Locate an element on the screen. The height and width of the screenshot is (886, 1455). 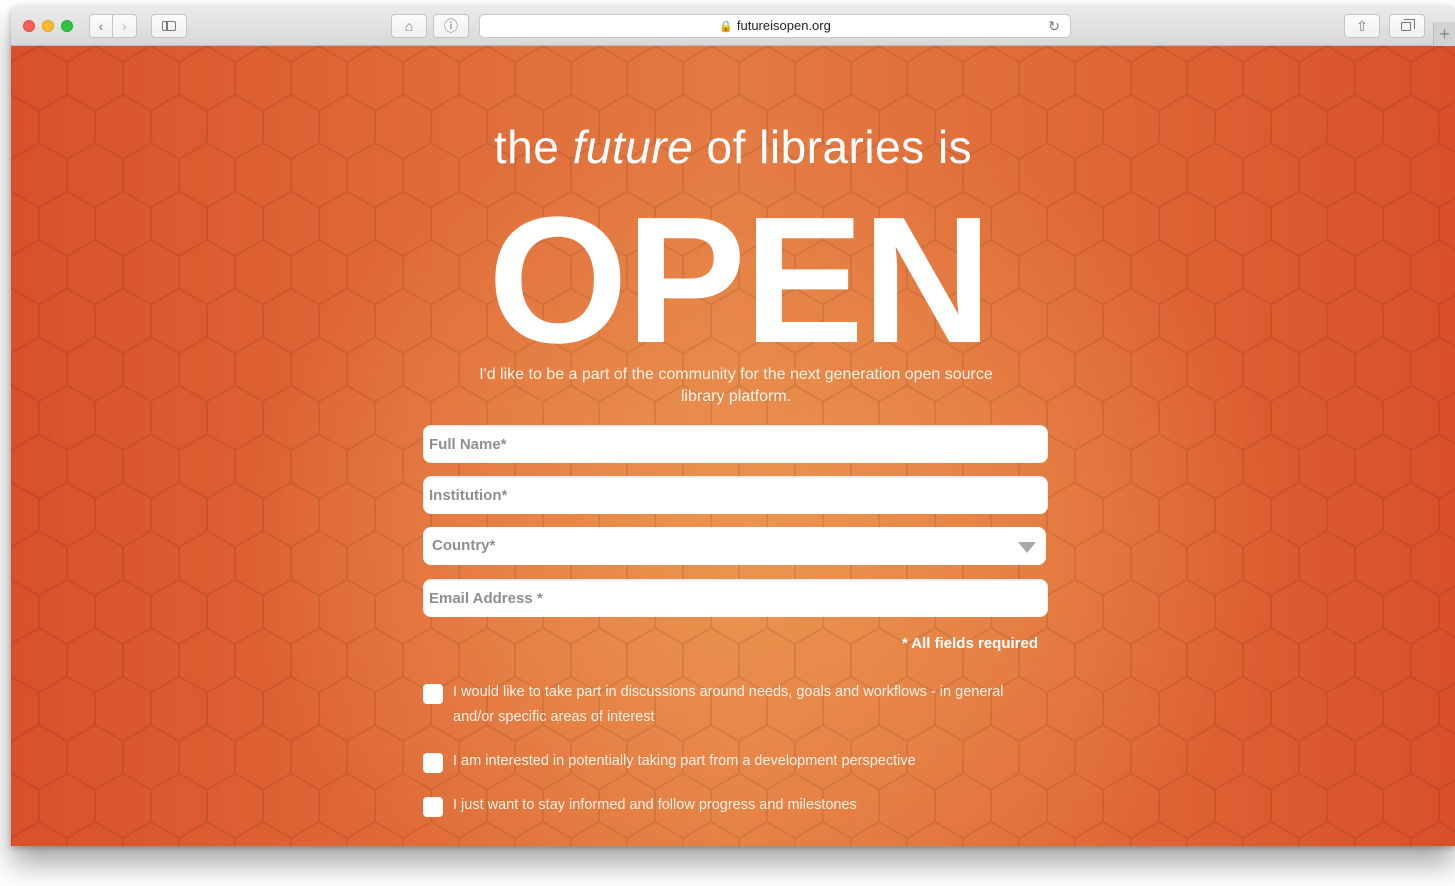
url-text: futureisopen.org is located at coordinates (783, 25).